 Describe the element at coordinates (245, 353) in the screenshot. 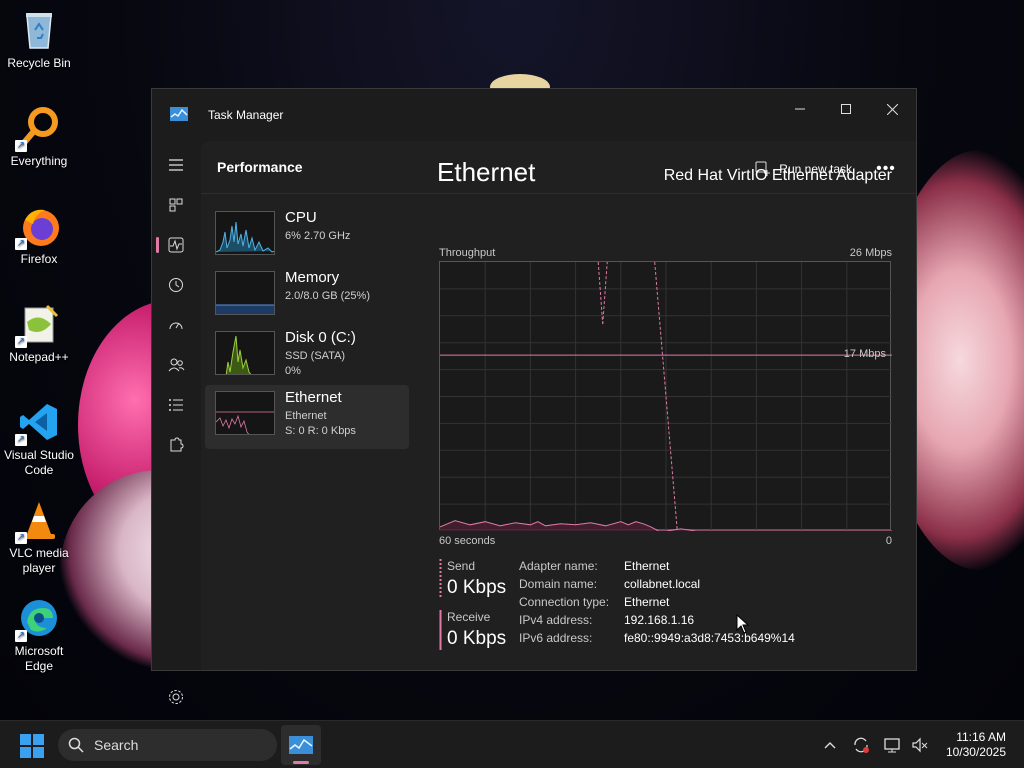

I see `disk-mini-graph` at that location.